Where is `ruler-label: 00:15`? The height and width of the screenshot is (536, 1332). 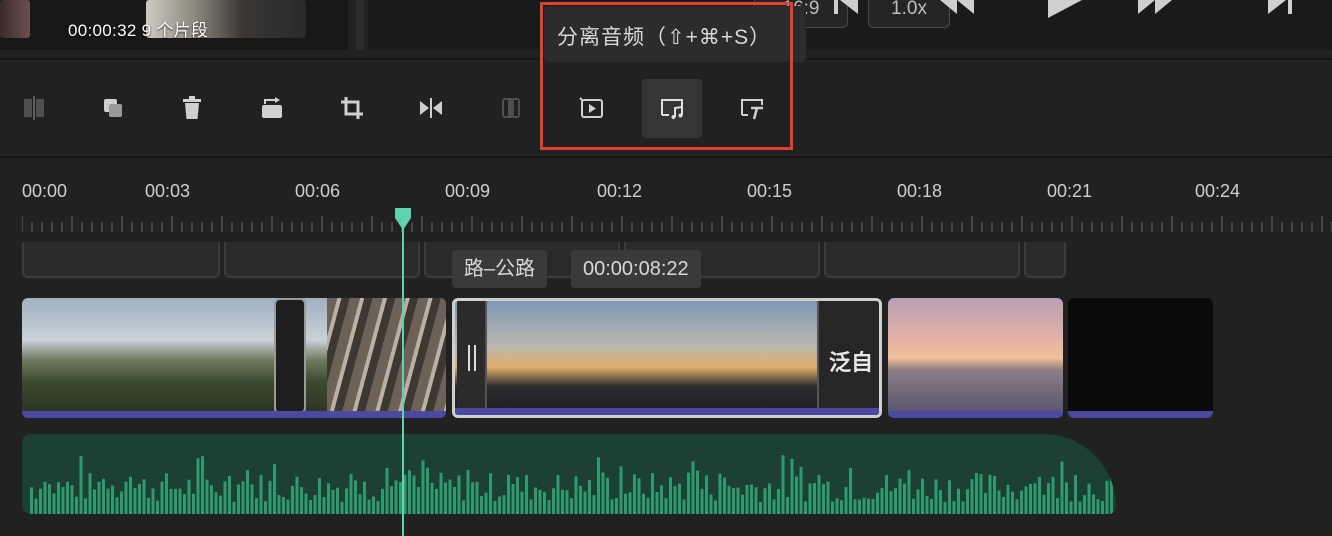 ruler-label: 00:15 is located at coordinates (770, 191).